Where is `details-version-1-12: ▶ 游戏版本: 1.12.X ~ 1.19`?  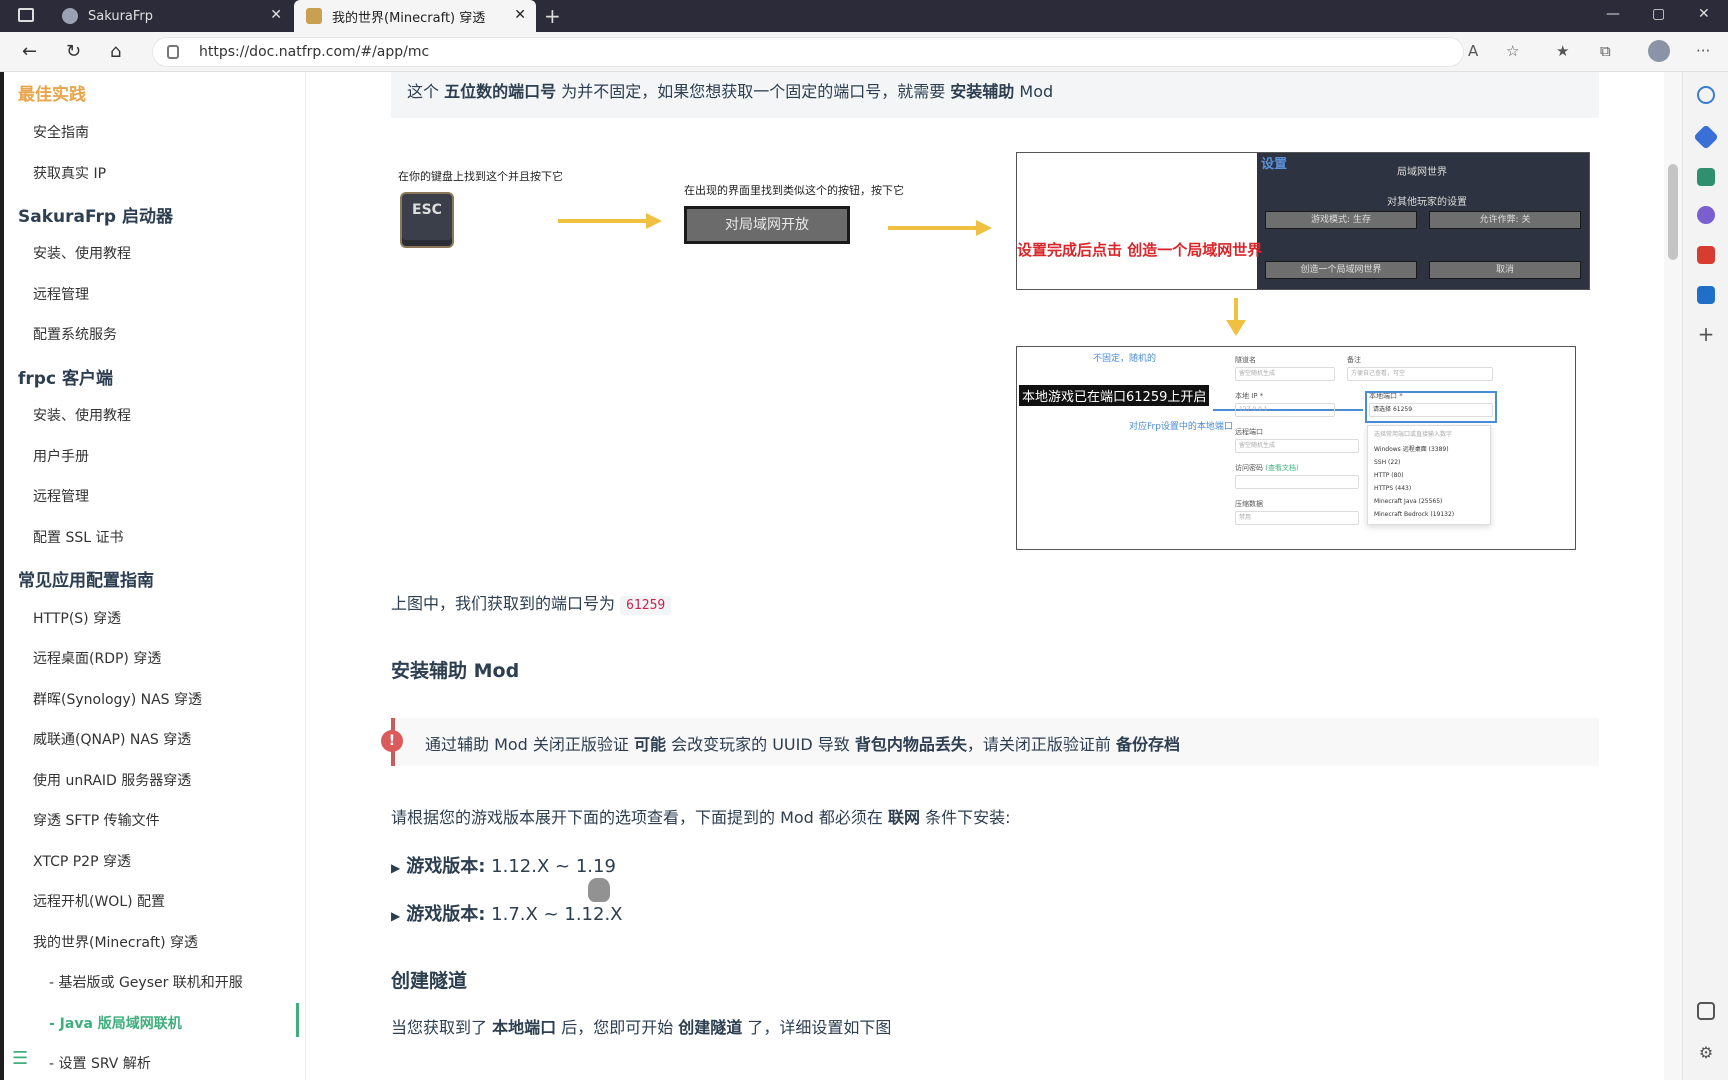
details-version-1-12: ▶ 游戏版本: 1.12.X ~ 1.19 is located at coordinates (503, 865).